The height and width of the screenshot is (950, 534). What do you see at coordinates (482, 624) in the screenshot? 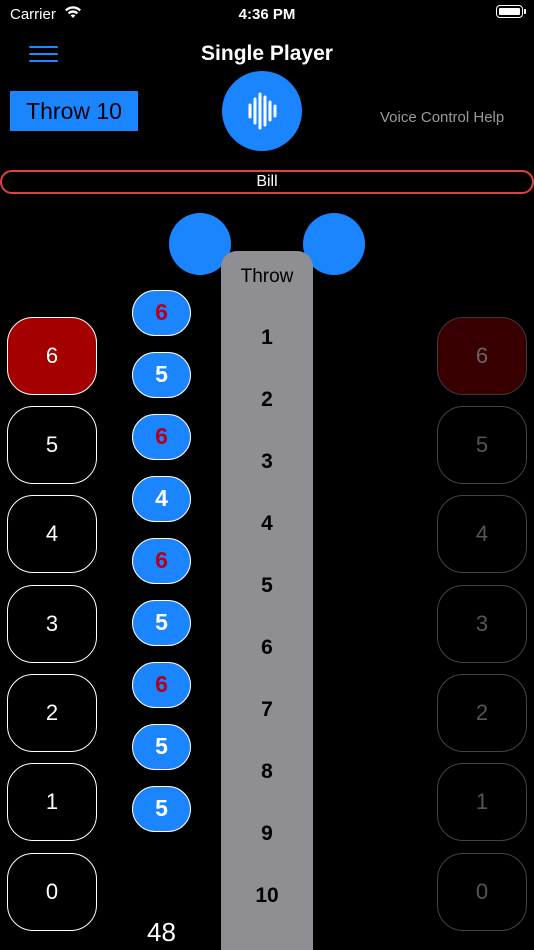
I see `opponent-score-button-3: 3` at bounding box center [482, 624].